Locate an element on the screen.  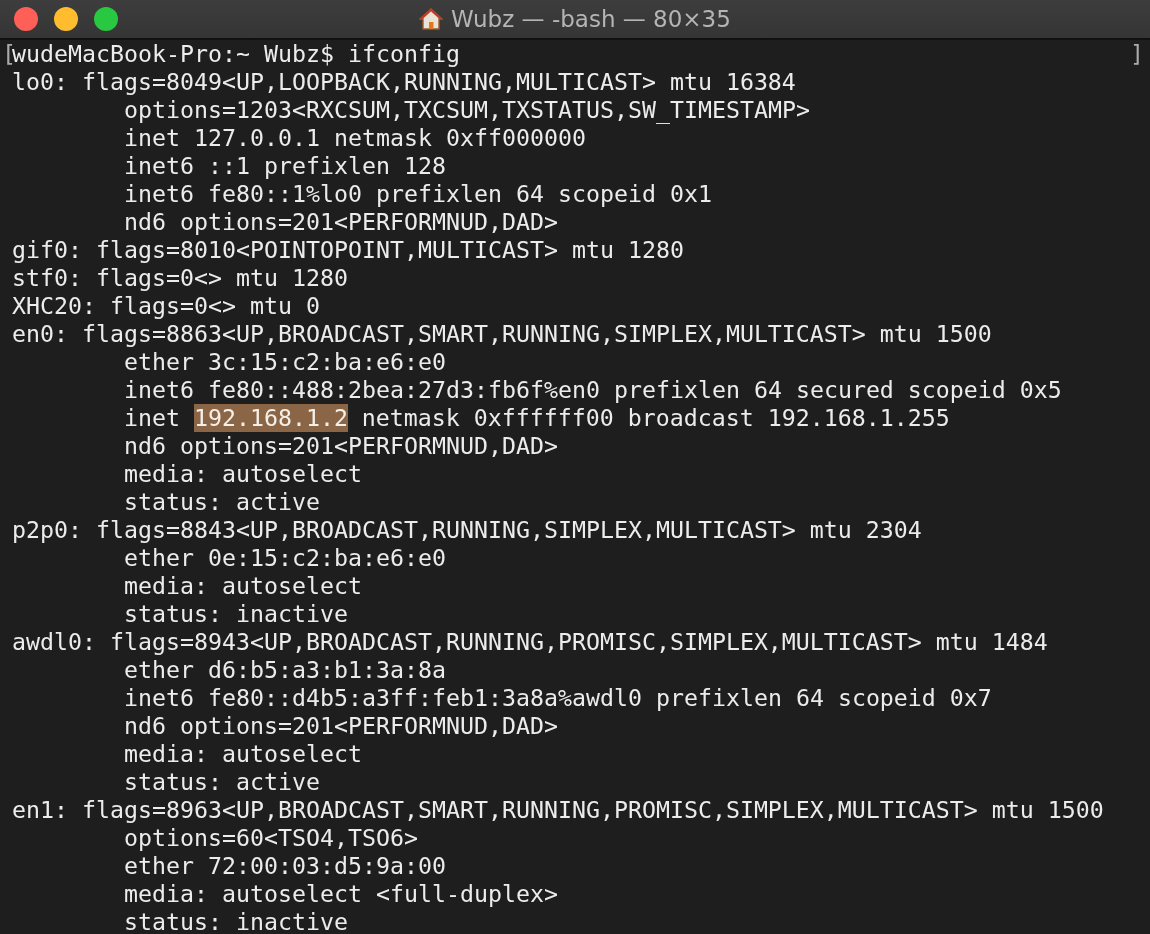
output-line: inet6 fe80::488:2bea:27d3:fb6f%en0 prefixlen 64 secured scopeid 0x5 is located at coordinates (593, 390).